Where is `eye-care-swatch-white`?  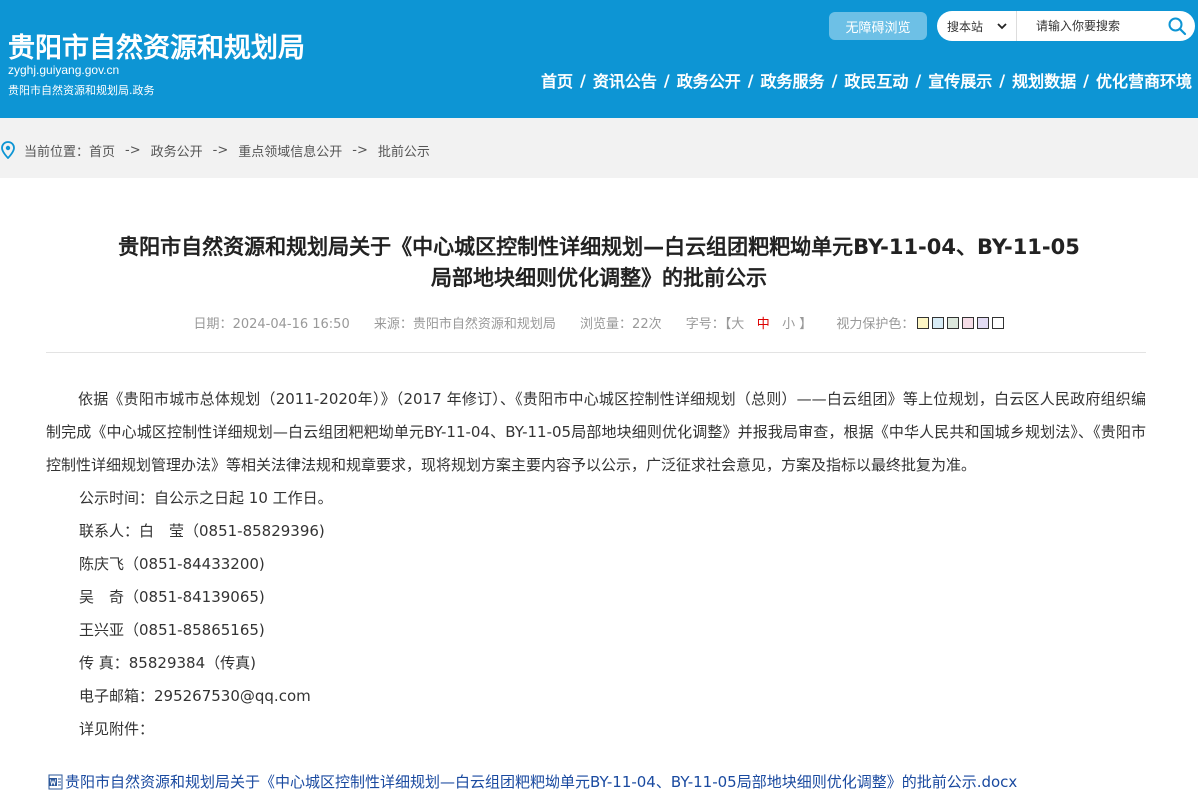 eye-care-swatch-white is located at coordinates (998, 323).